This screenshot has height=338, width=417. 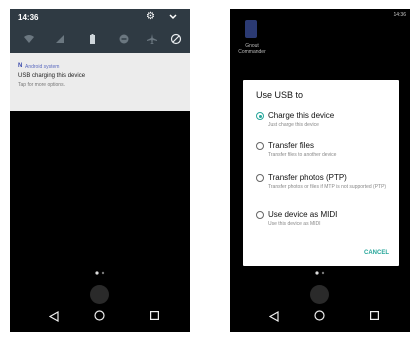 I want to click on radio-selected-icon, so click(x=260, y=116).